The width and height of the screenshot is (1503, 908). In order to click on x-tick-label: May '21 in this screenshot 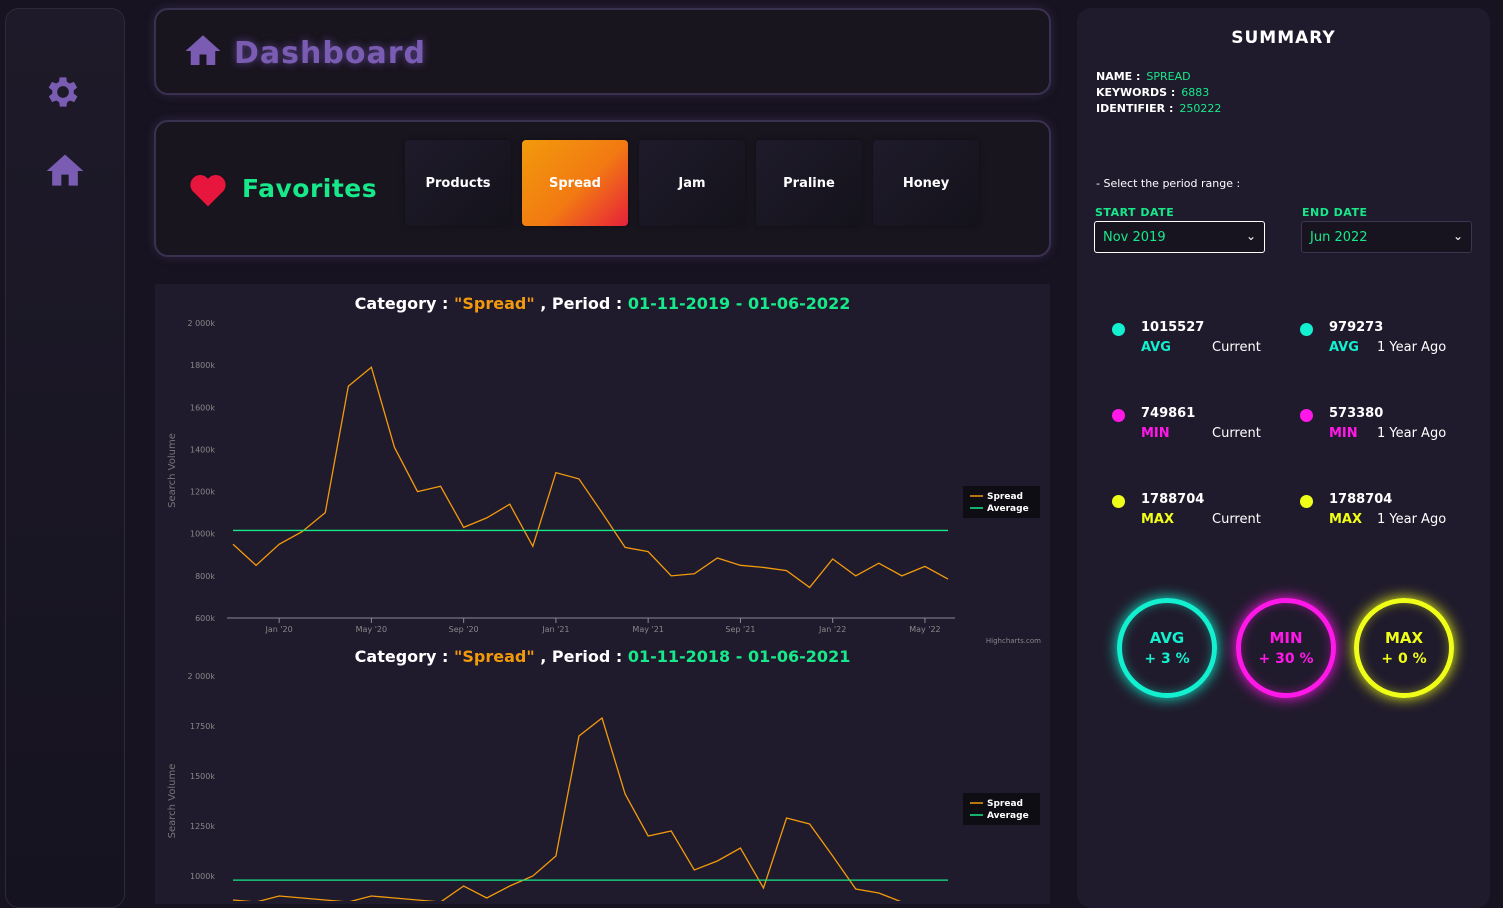, I will do `click(647, 629)`.